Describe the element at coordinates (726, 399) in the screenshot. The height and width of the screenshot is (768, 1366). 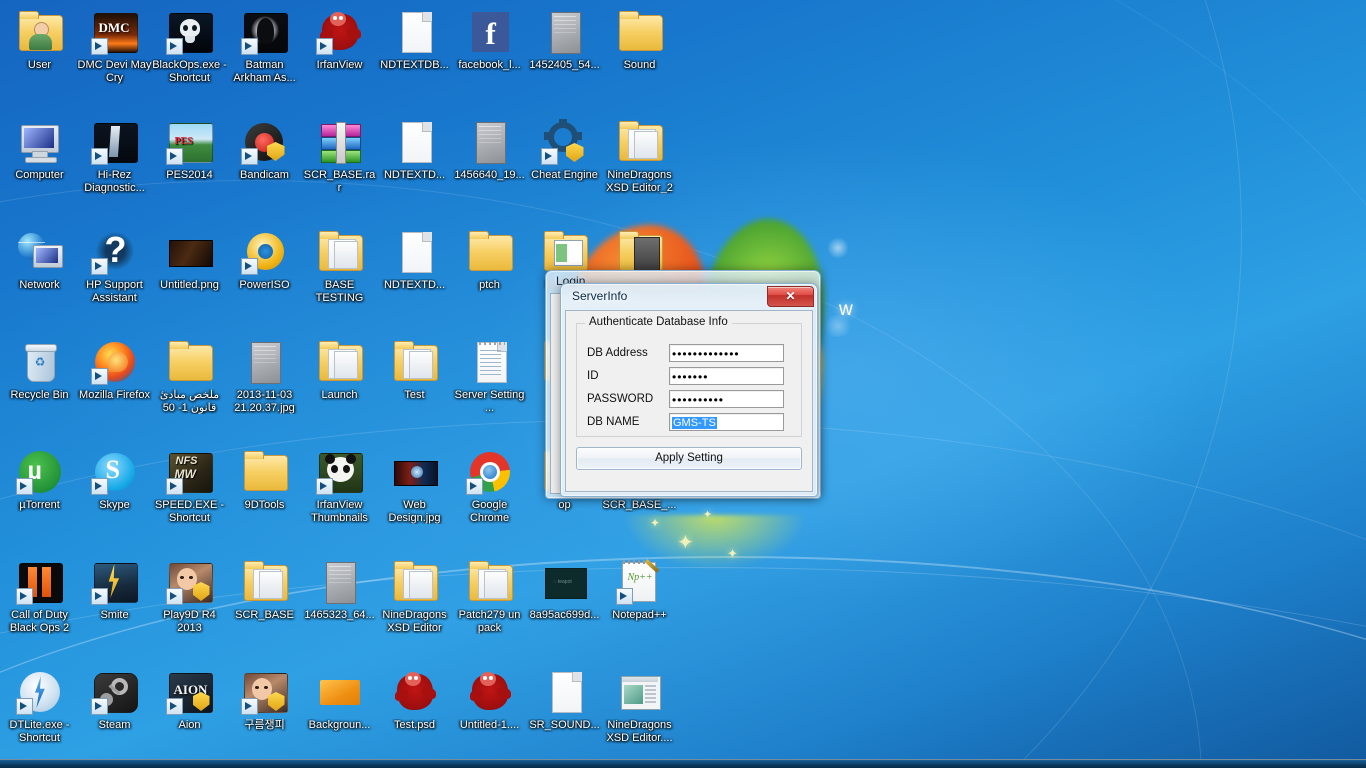
I see `password-input: ••••••••••` at that location.